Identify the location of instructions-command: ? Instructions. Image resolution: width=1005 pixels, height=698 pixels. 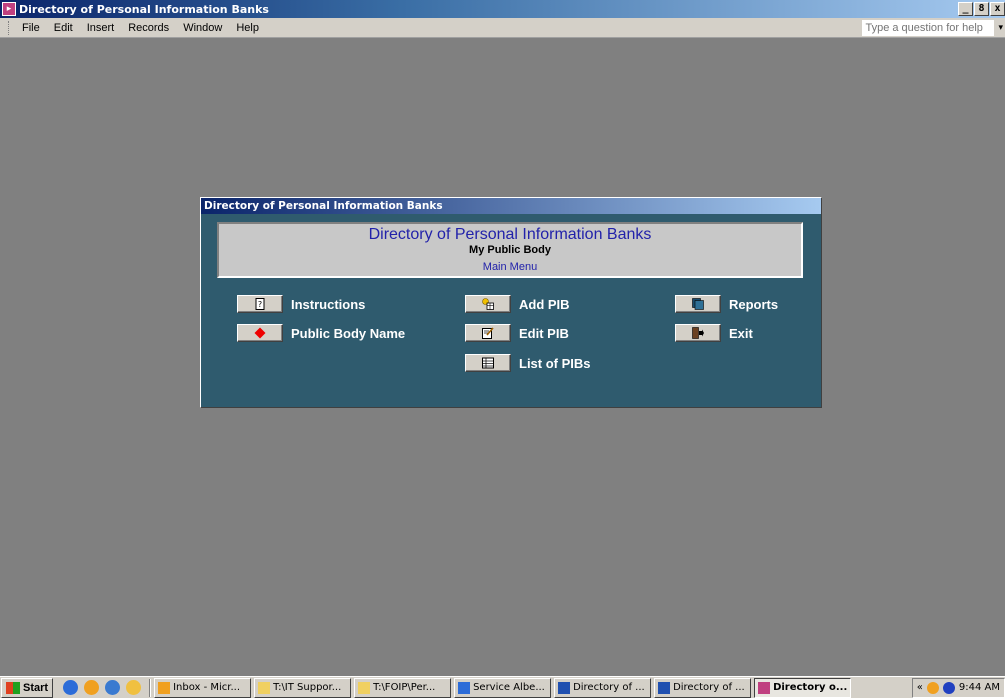
(301, 304).